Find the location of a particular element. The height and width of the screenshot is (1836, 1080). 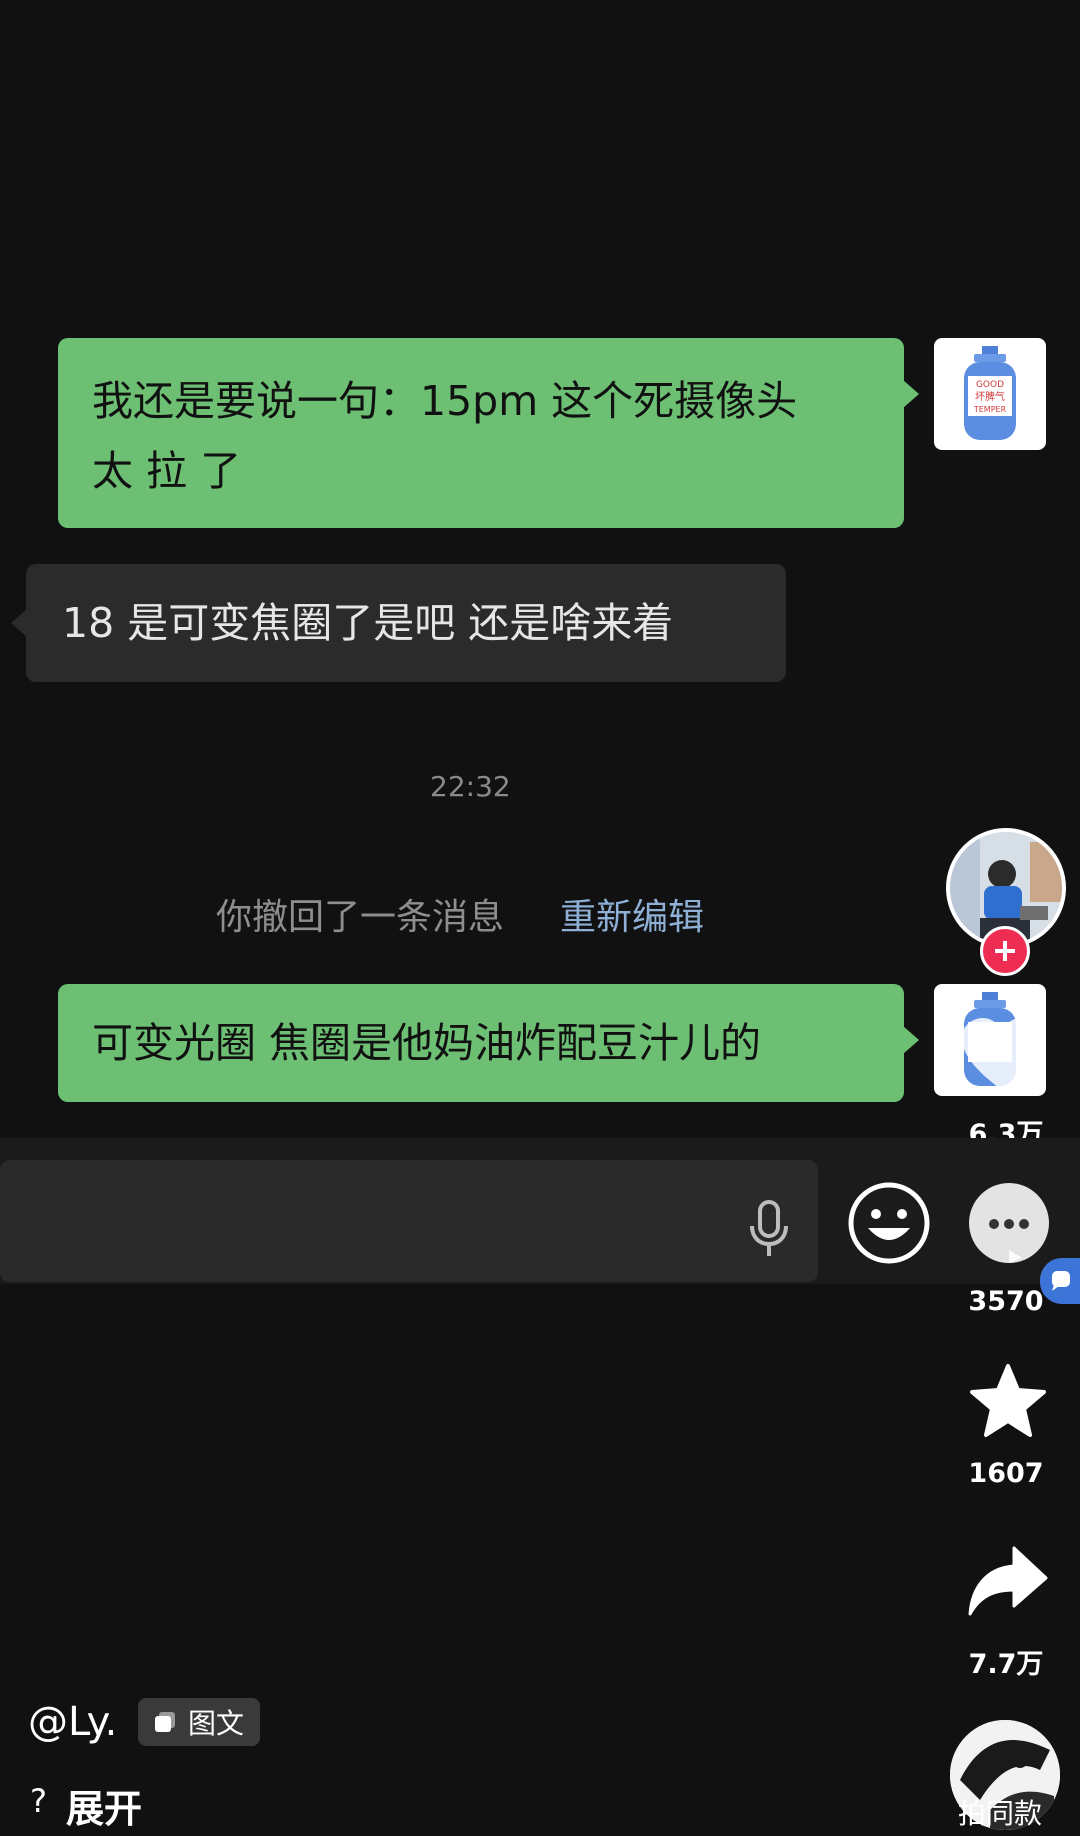

svg-text: 坏脾气 is located at coordinates (990, 396).